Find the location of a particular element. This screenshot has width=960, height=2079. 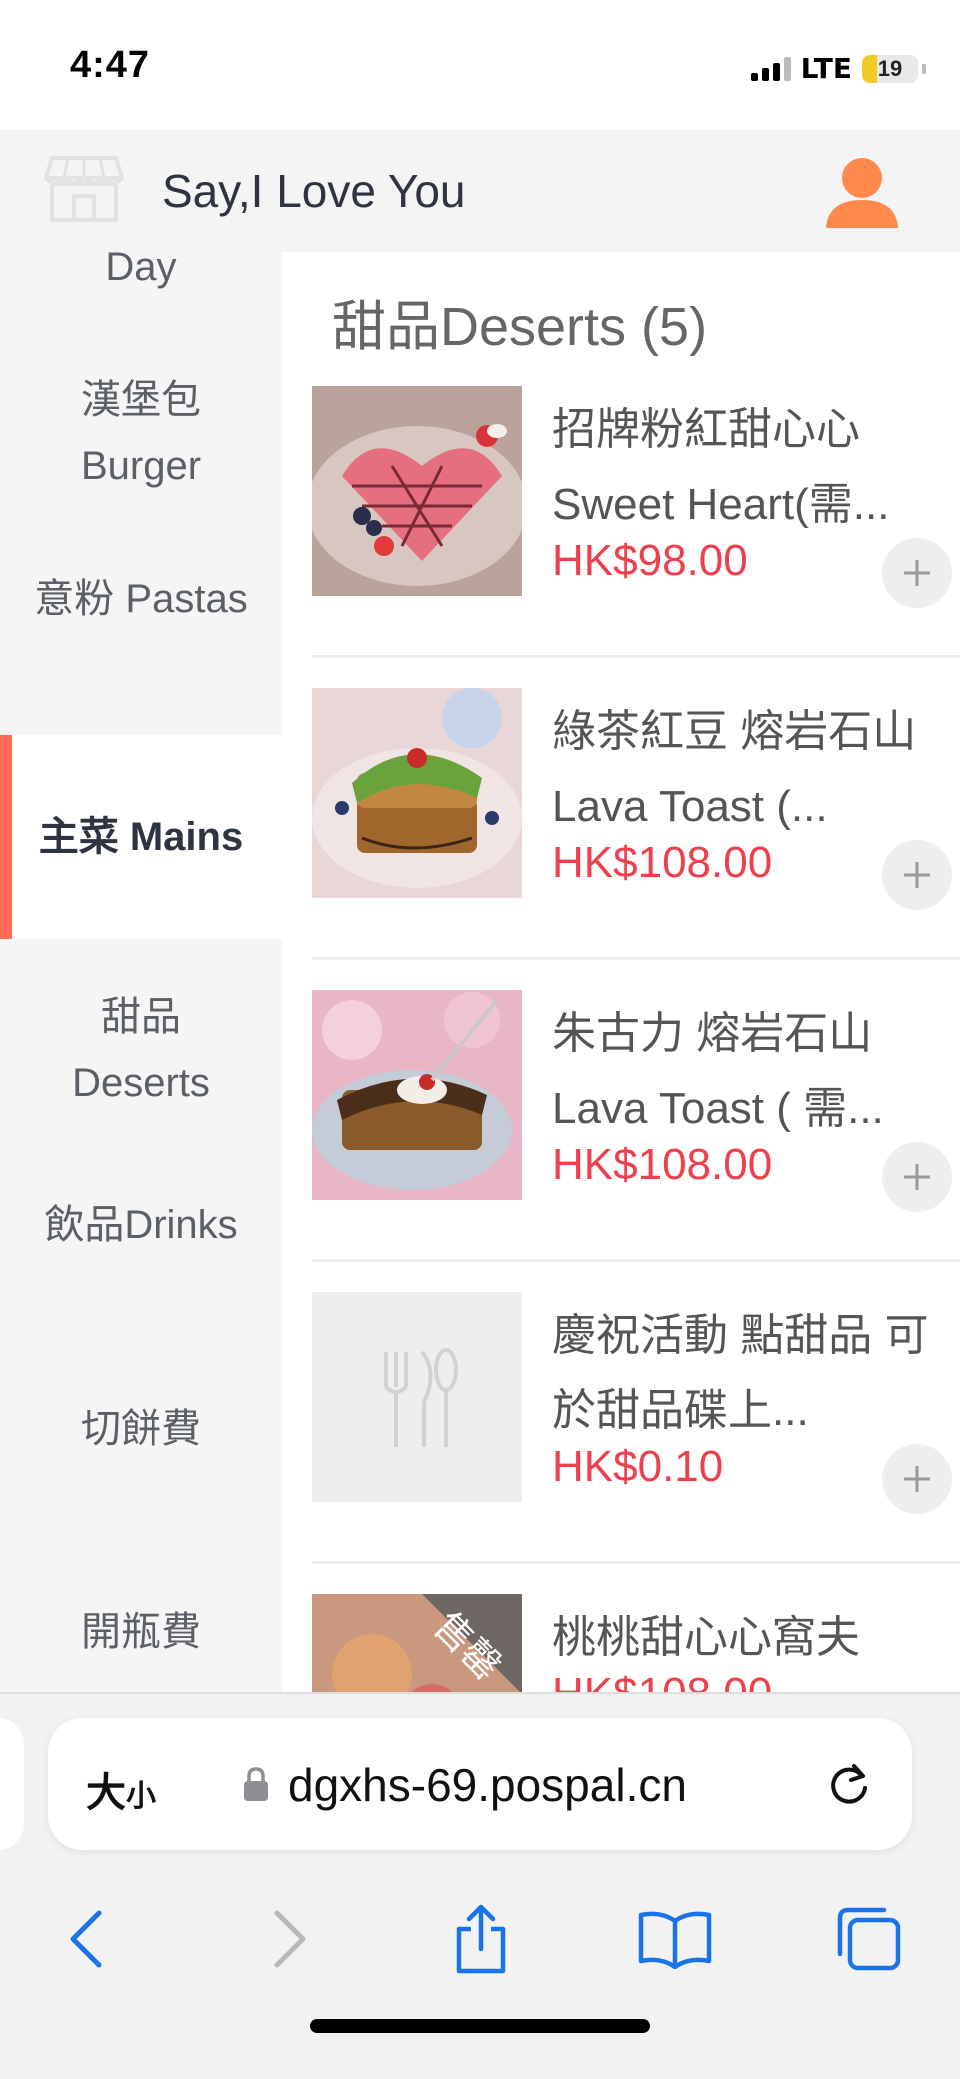

network-label: LTE is located at coordinates (826, 68).